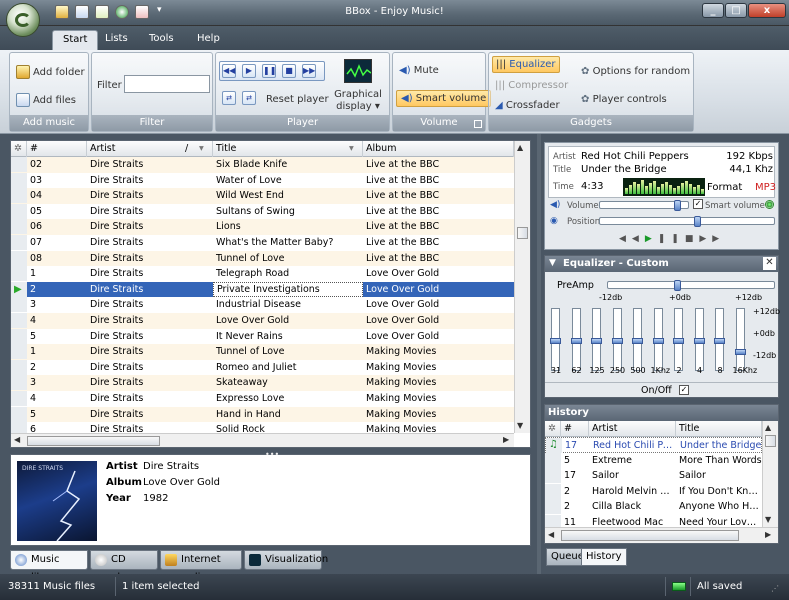 The height and width of the screenshot is (600, 789). I want to click on table-row: 06 Dire Straits Lions Live at the BBC, so click(262, 227).